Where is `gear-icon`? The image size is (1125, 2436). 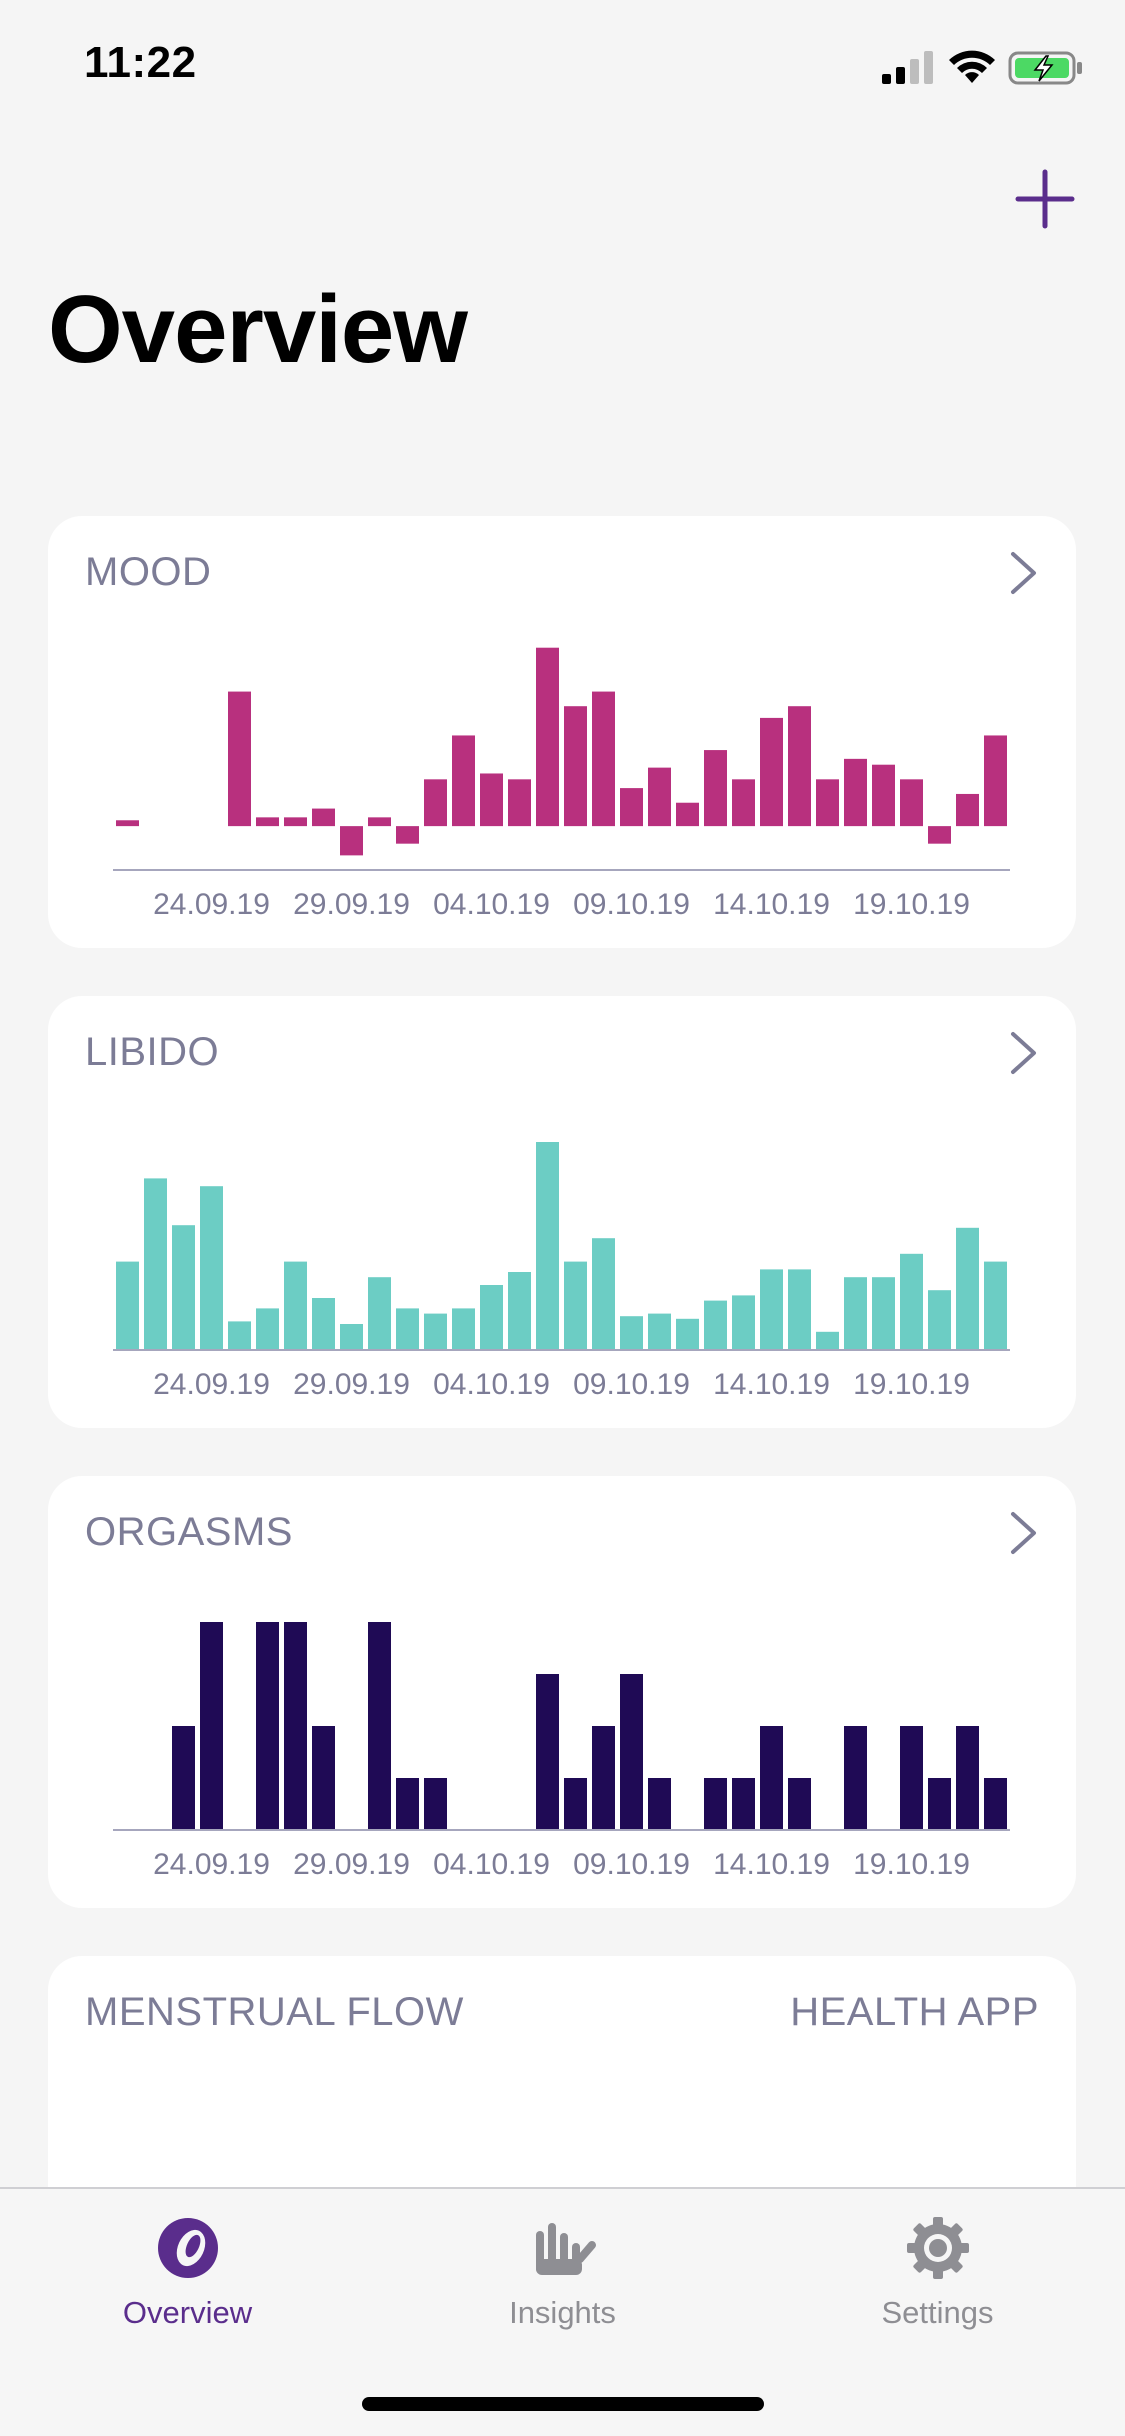
gear-icon is located at coordinates (938, 2248).